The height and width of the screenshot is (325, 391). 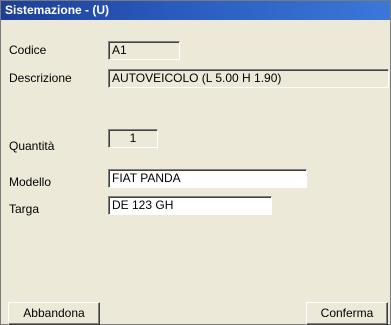 I want to click on modello-input: FIAT PANDA, so click(x=207, y=178).